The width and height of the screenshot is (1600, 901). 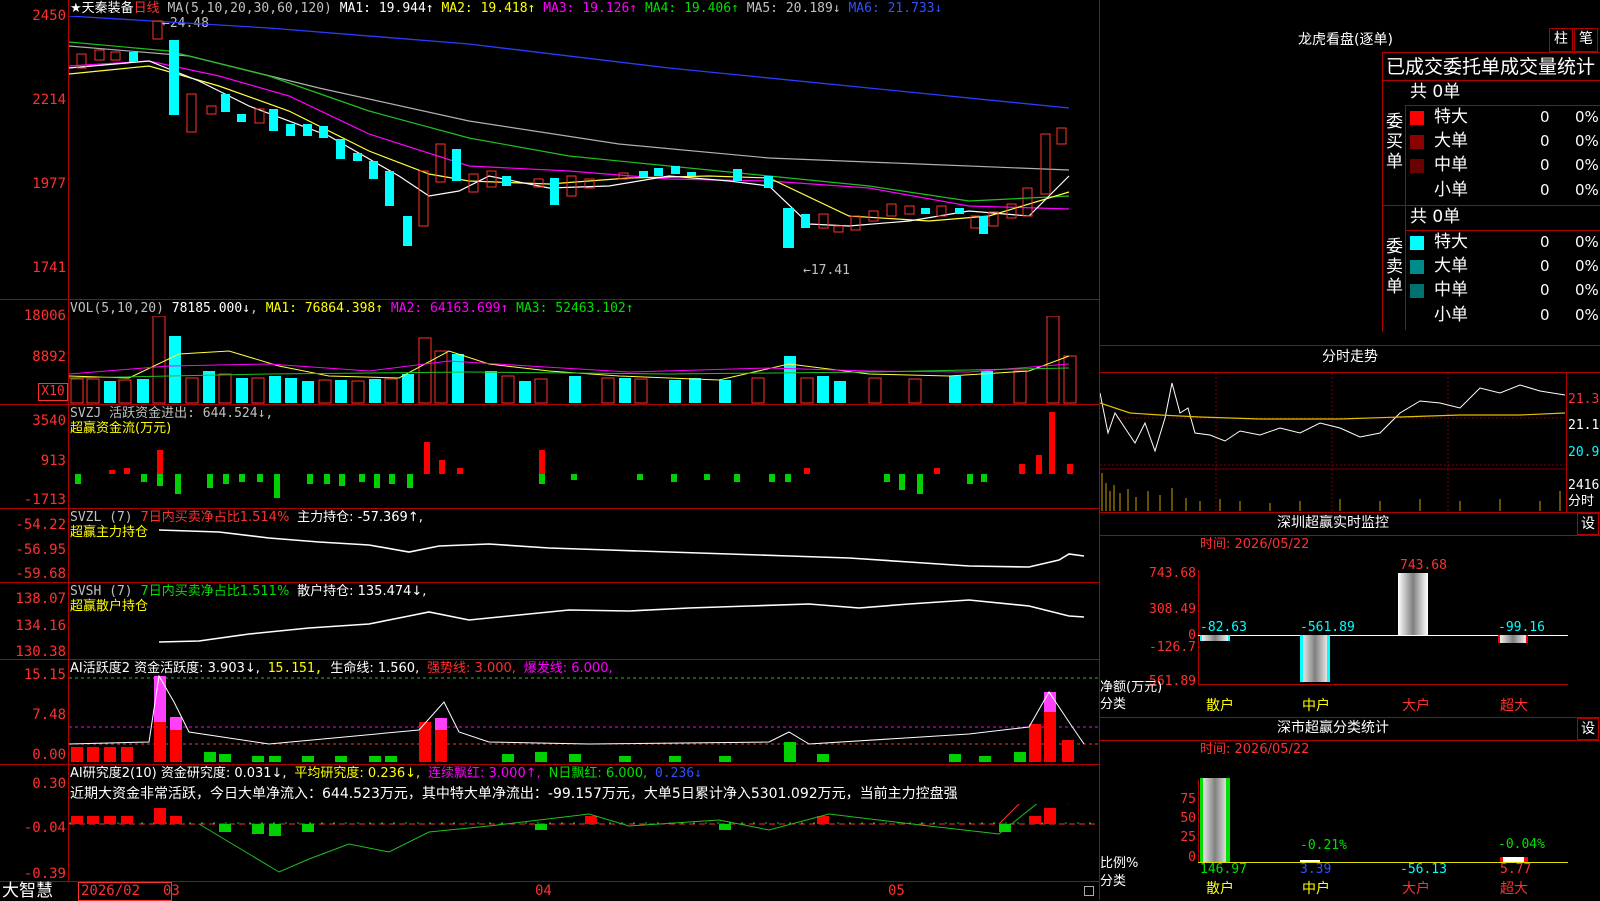 I want to click on monitor-time: 时间: 2026/05/22, so click(x=1255, y=544).